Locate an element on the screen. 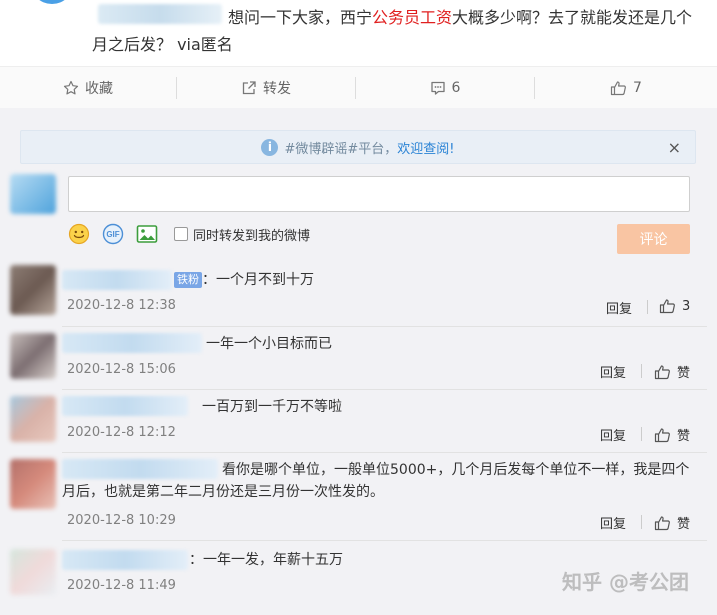  comment-text: ：一个月不到十万 is located at coordinates (258, 280).